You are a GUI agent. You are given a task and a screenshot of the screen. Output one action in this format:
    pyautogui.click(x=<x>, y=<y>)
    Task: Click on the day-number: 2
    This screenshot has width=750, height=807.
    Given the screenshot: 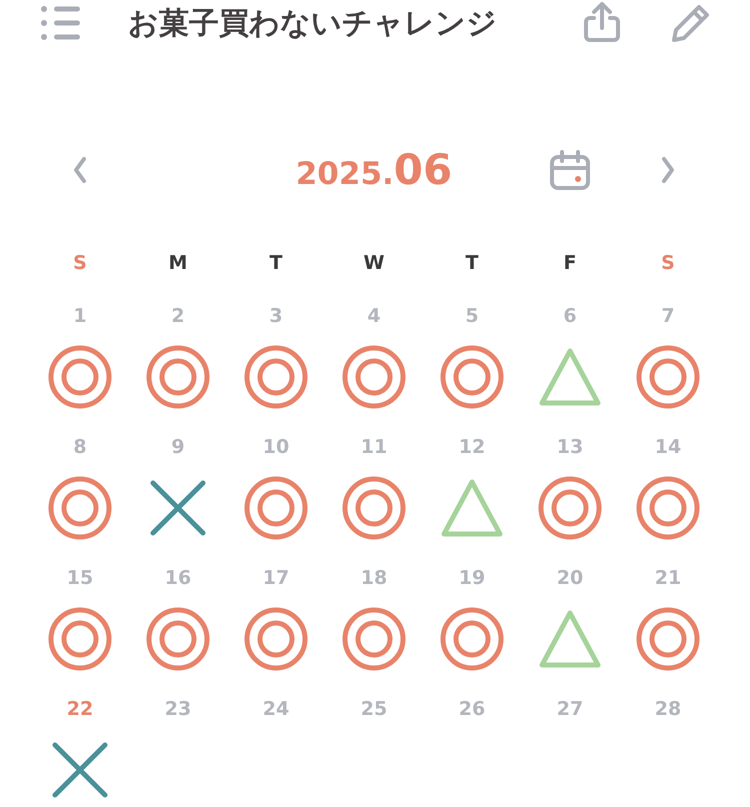 What is the action you would take?
    pyautogui.click(x=178, y=316)
    